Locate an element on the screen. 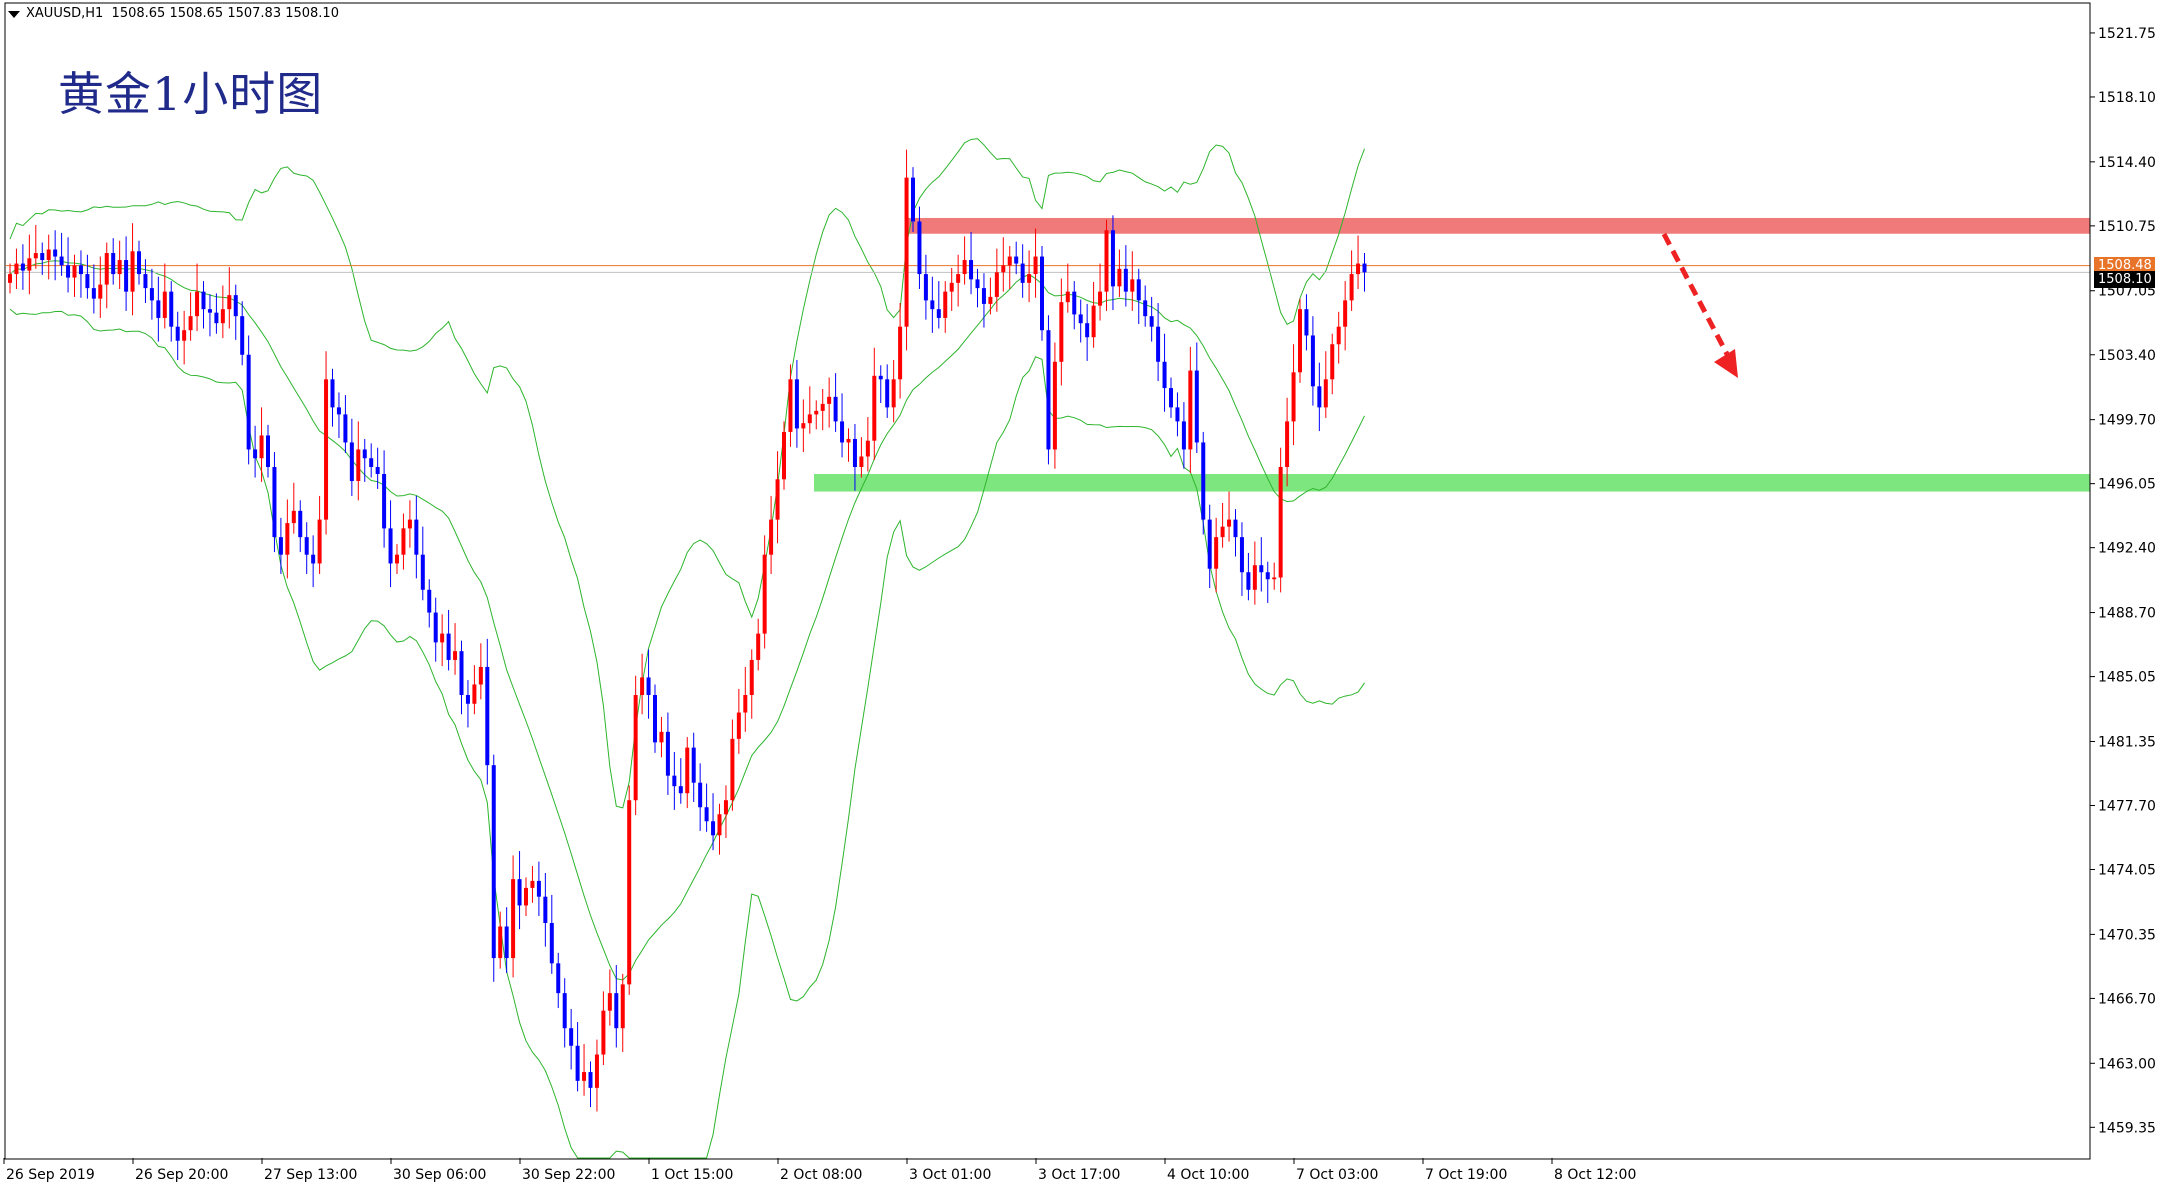  x-tick-label: 27 Sep 13:00 is located at coordinates (310, 1175).